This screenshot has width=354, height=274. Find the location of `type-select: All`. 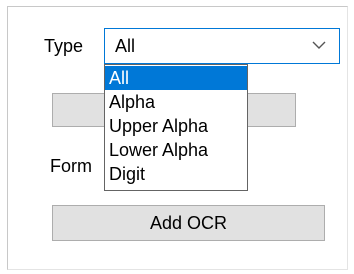

type-select: All is located at coordinates (222, 46).